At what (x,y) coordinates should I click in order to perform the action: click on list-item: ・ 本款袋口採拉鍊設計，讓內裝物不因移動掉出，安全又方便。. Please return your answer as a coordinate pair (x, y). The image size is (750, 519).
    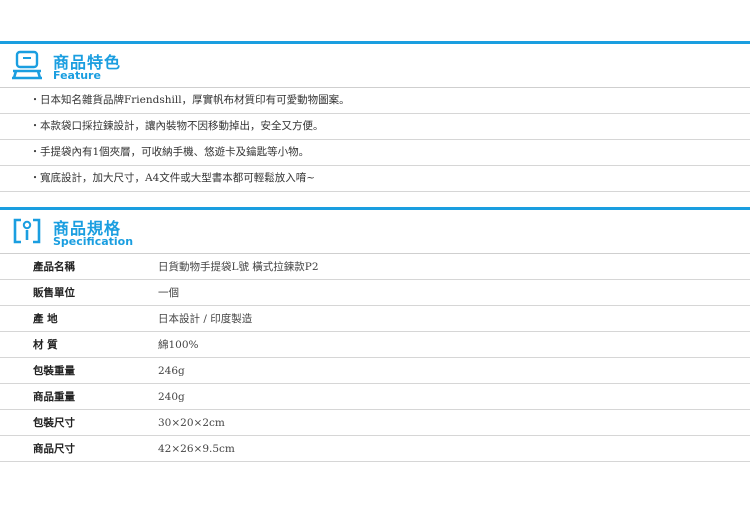
    Looking at the image, I should click on (375, 127).